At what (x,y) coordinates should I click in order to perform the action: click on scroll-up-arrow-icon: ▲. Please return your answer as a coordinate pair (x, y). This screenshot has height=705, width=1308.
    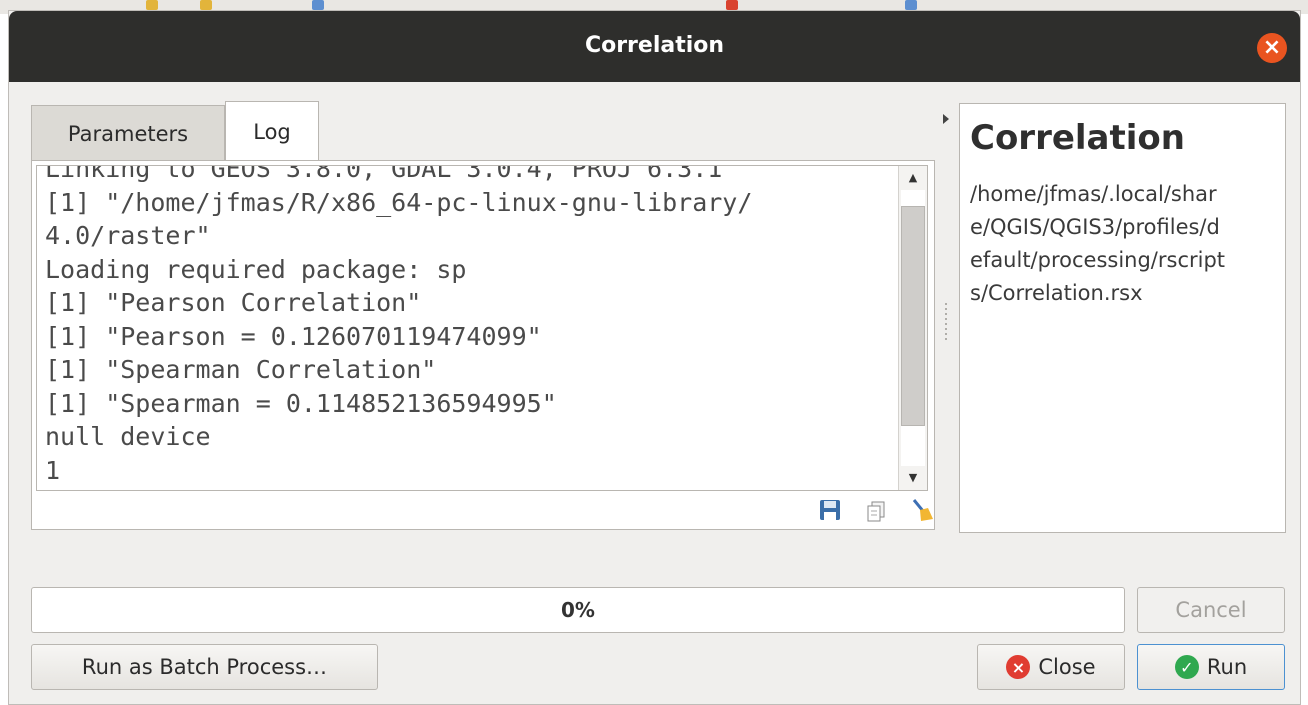
    Looking at the image, I should click on (913, 178).